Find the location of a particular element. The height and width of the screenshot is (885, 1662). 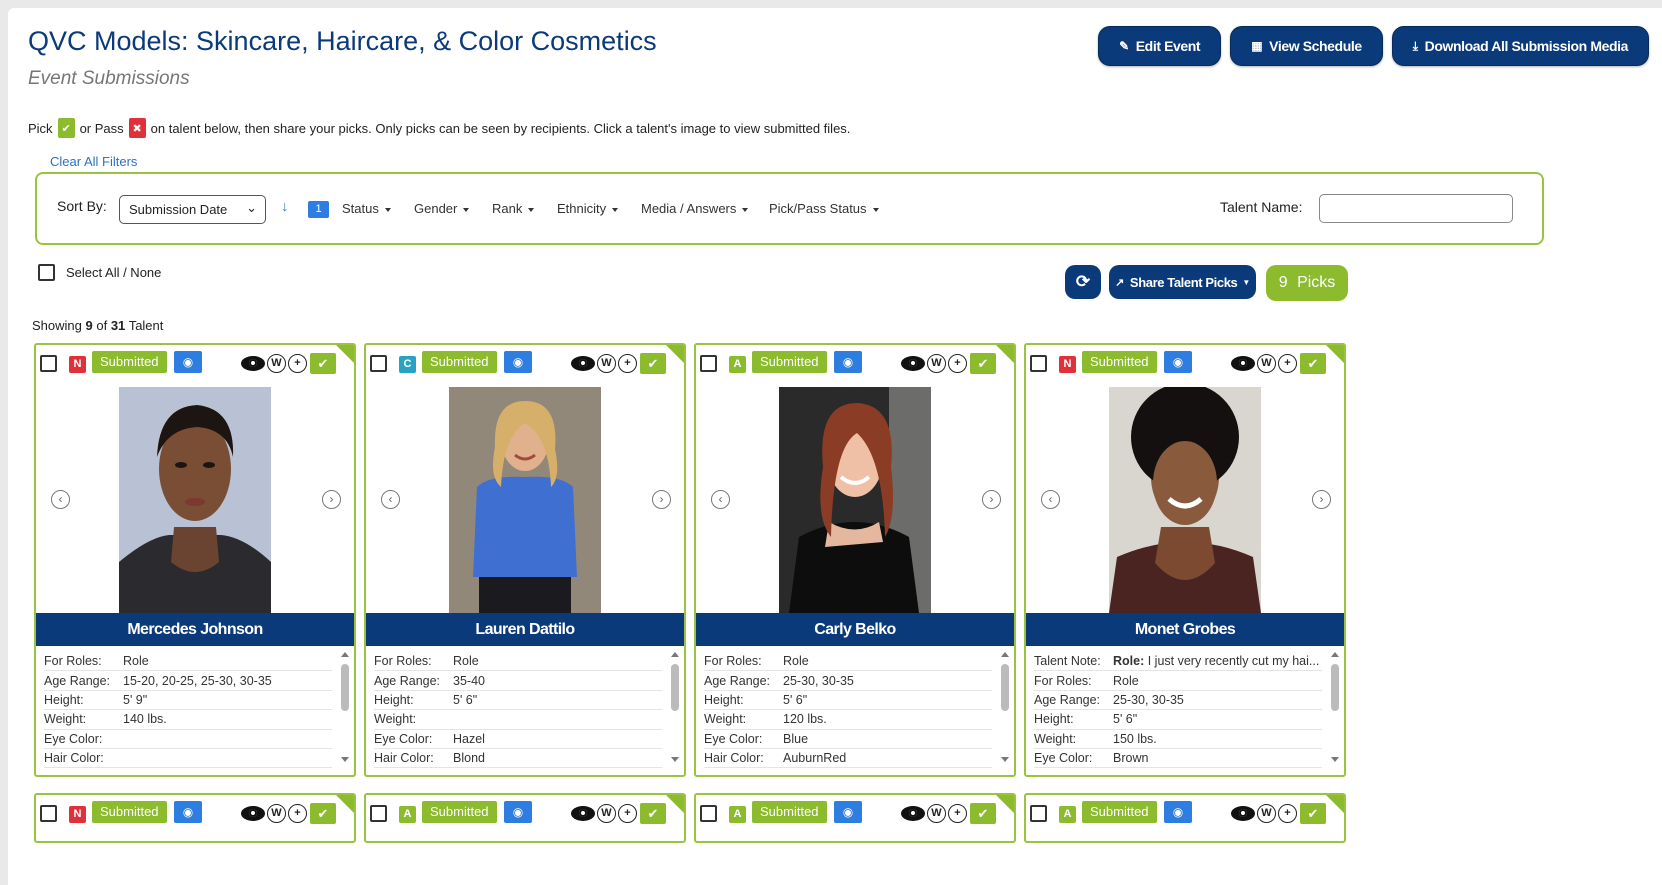

download-media-button: ⤓ Download All Submission Media is located at coordinates (1520, 46).